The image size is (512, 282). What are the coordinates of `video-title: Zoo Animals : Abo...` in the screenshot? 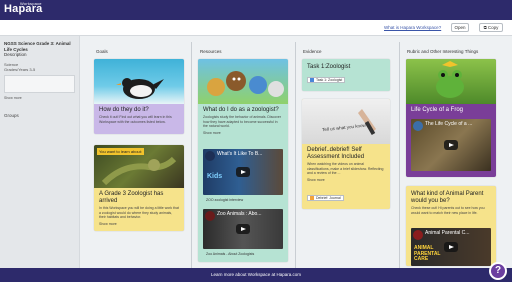 It's located at (239, 214).